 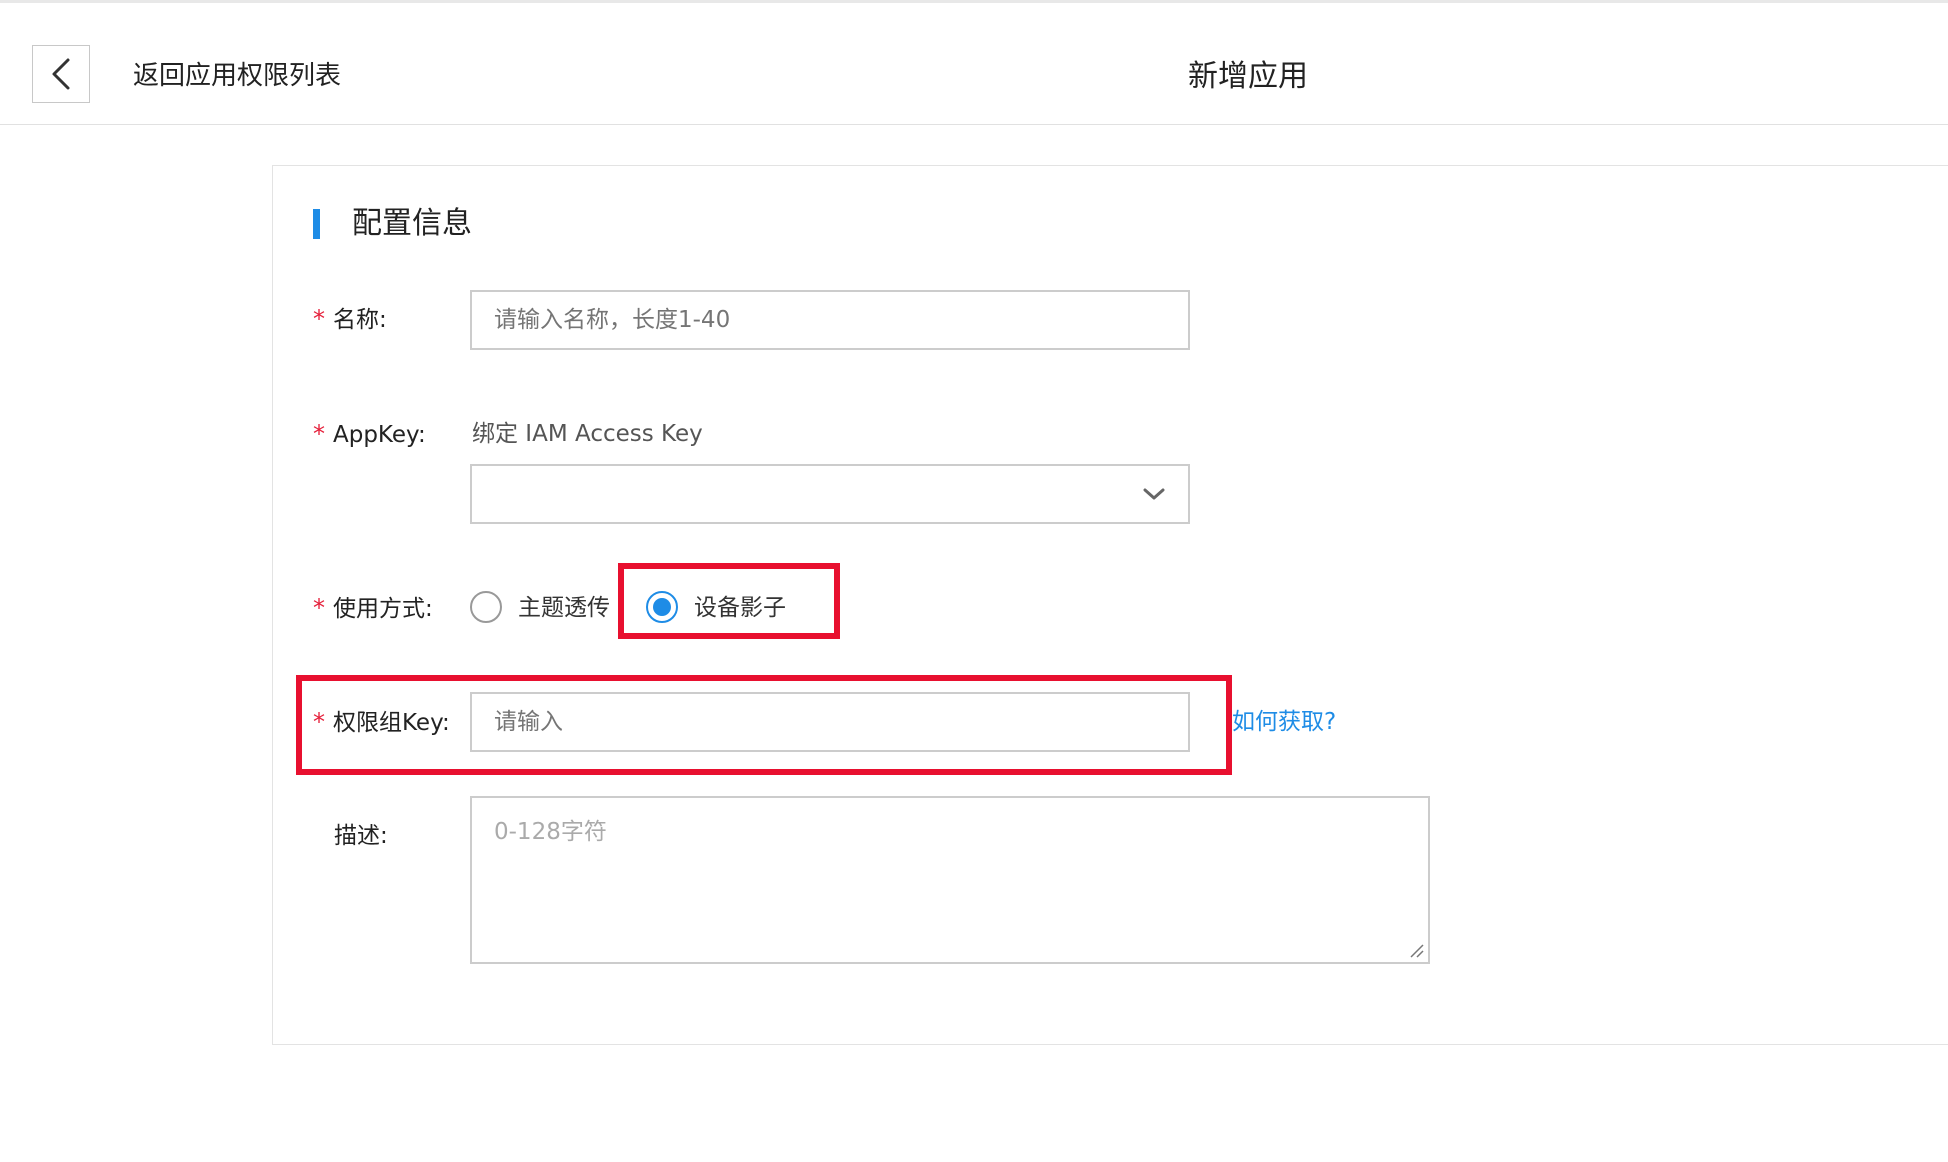 What do you see at coordinates (1154, 494) in the screenshot?
I see `chevron-down-icon` at bounding box center [1154, 494].